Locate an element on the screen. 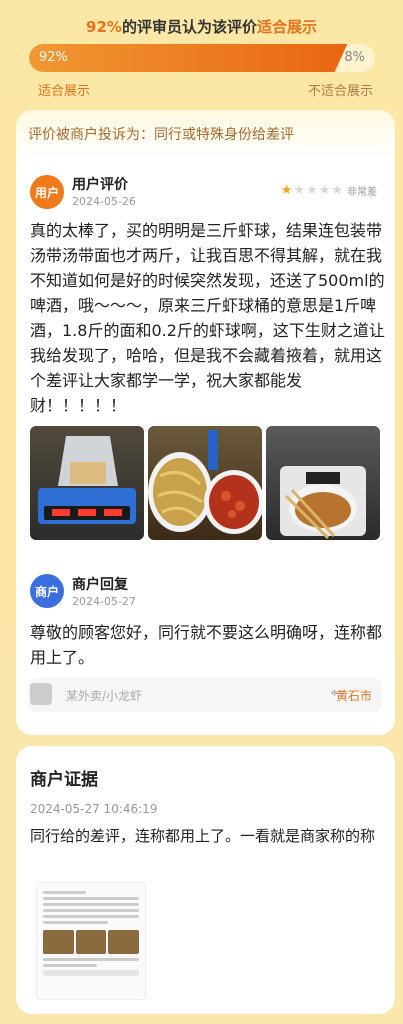 This screenshot has width=403, height=1024. evidence-time: 2024-05-27 10:46:19 is located at coordinates (94, 809).